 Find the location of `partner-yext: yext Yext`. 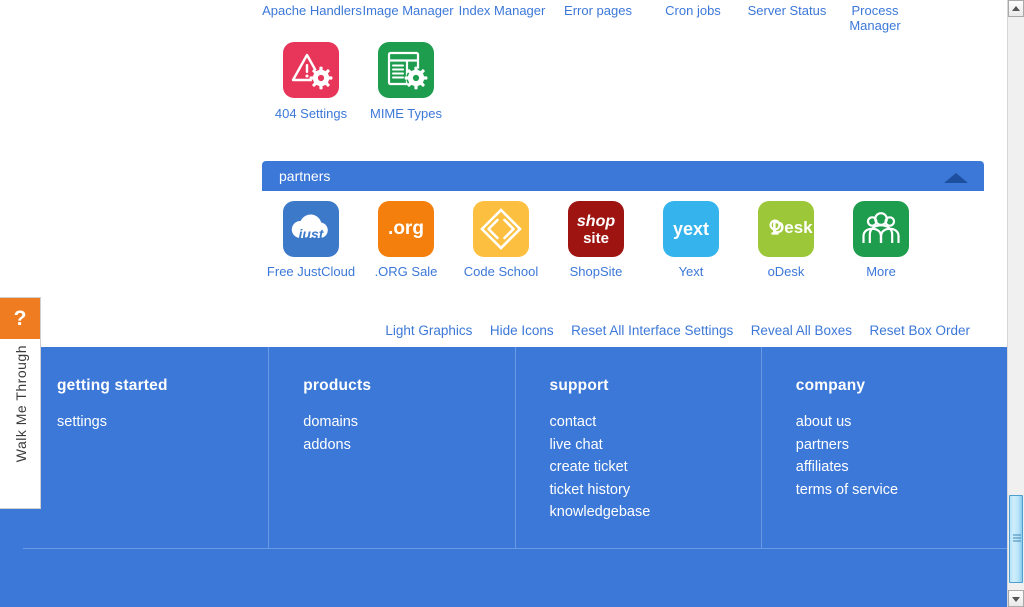

partner-yext: yext Yext is located at coordinates (691, 240).